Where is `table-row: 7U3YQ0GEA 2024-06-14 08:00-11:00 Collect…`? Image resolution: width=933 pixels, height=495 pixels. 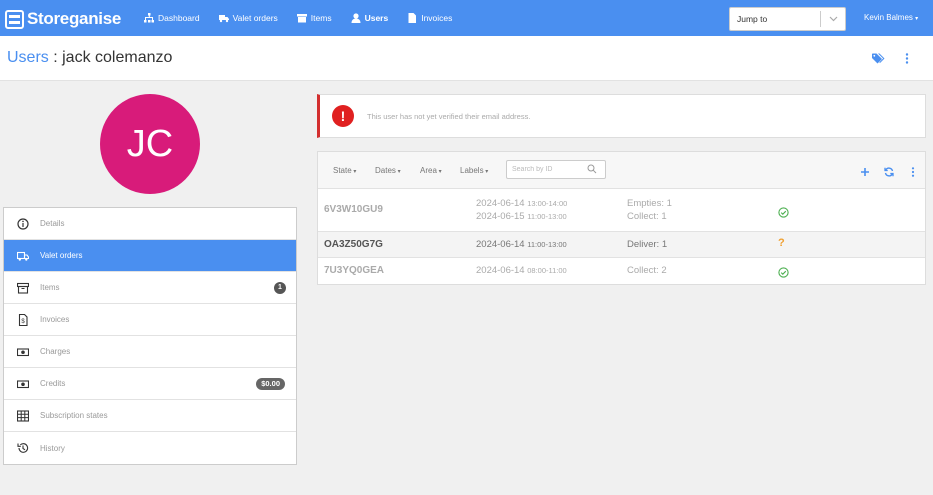 table-row: 7U3YQ0GEA 2024-06-14 08:00-11:00 Collect… is located at coordinates (621, 271).